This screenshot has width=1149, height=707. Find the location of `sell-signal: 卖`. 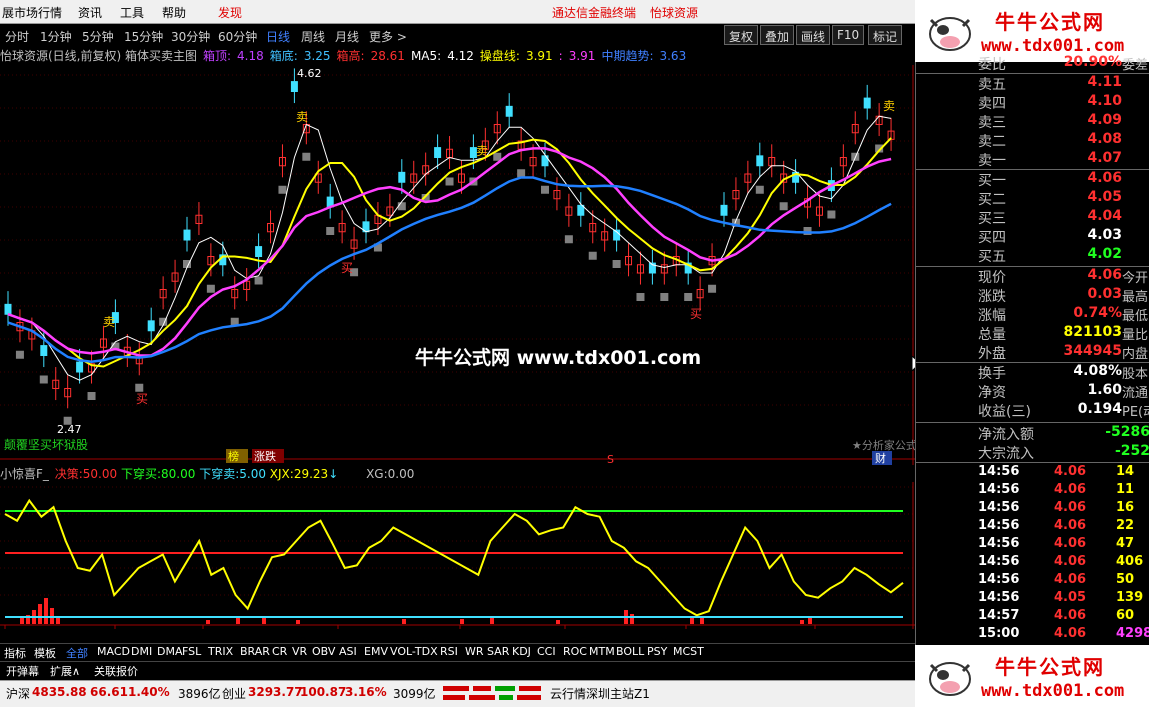

sell-signal: 卖 is located at coordinates (889, 106).